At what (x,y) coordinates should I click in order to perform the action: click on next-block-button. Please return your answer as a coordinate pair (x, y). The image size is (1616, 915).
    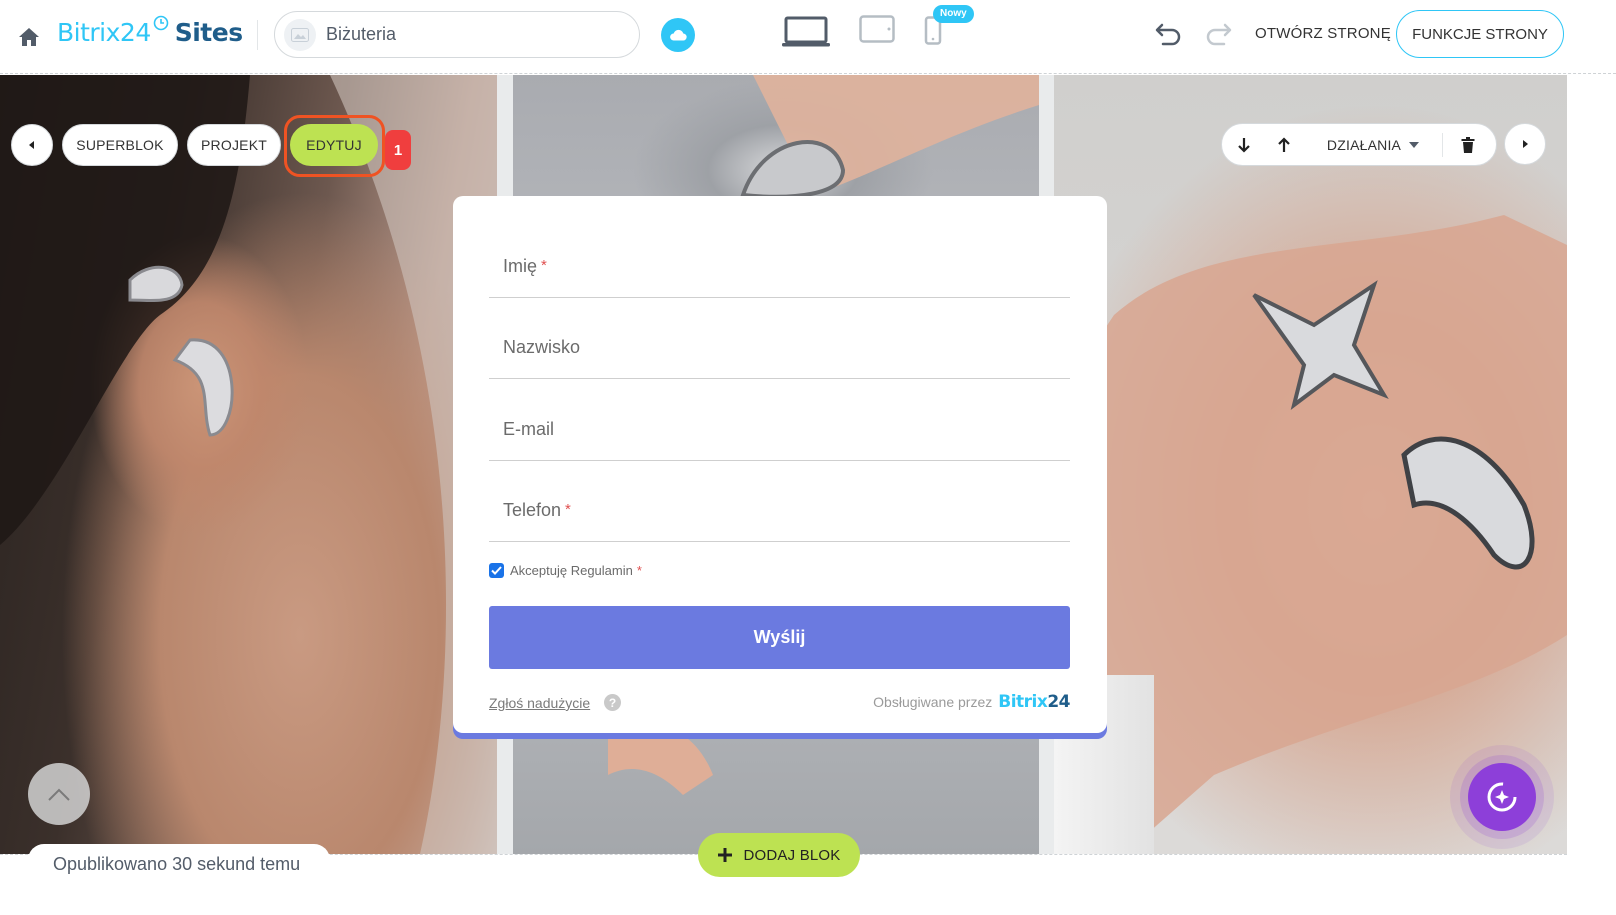
    Looking at the image, I should click on (1525, 144).